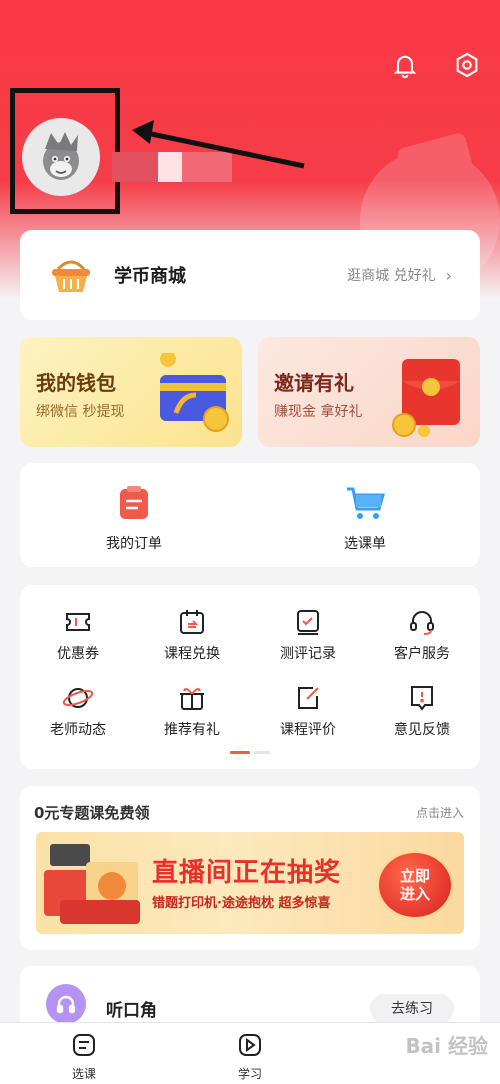 The width and height of the screenshot is (500, 1084). I want to click on edit-icon, so click(308, 698).